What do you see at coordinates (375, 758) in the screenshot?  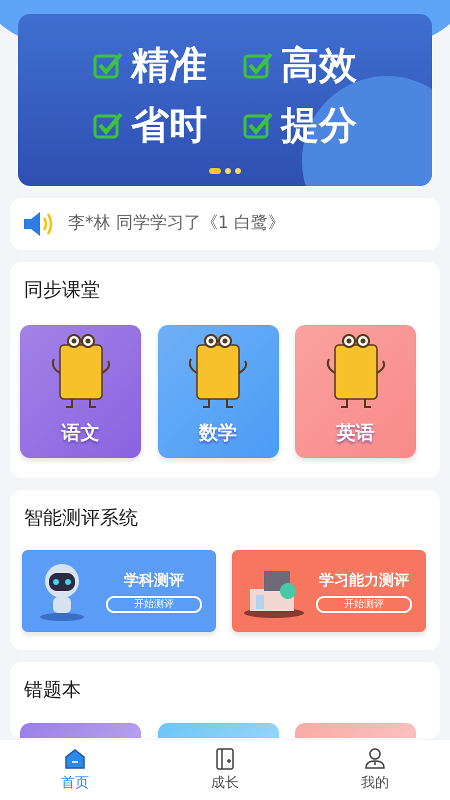 I see `person-icon` at bounding box center [375, 758].